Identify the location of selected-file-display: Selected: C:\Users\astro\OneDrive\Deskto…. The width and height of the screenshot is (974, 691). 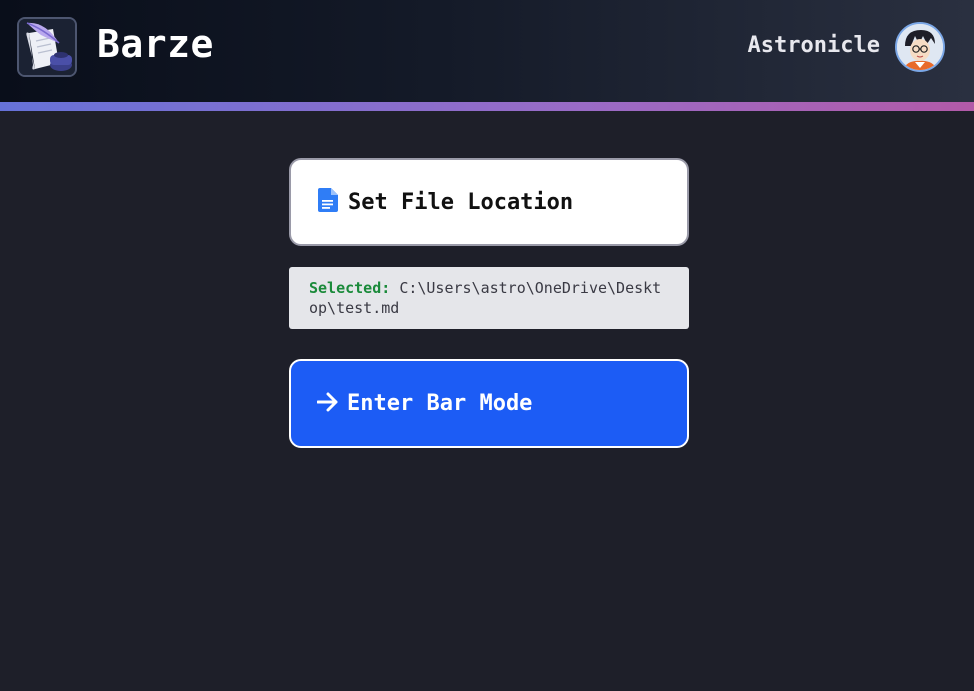
(489, 298).